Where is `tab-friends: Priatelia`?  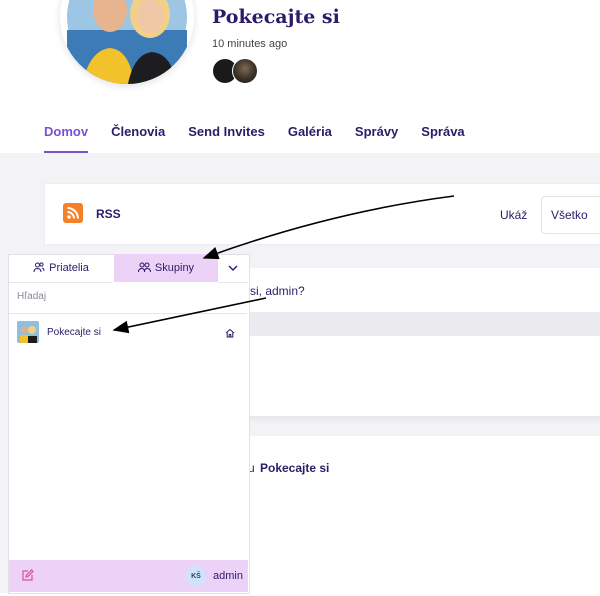
tab-friends: Priatelia is located at coordinates (61, 268).